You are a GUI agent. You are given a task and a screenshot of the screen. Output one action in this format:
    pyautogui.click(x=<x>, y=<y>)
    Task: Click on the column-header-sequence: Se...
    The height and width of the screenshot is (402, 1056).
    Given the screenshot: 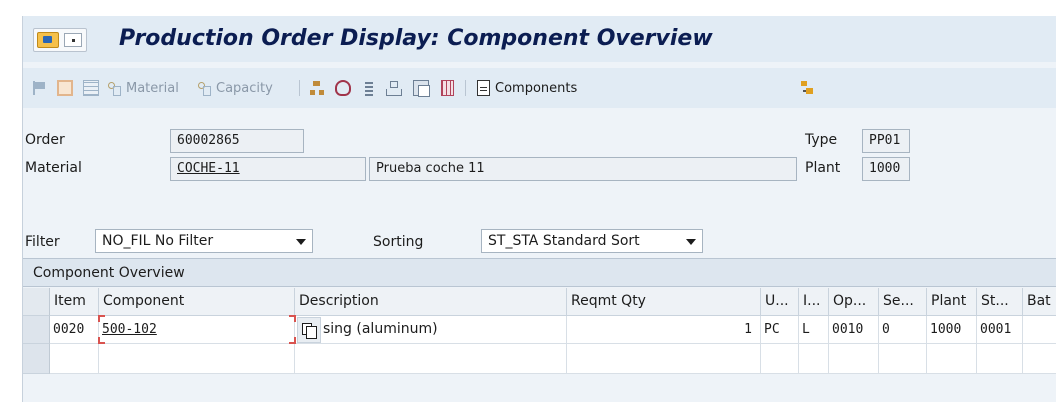 What is the action you would take?
    pyautogui.click(x=903, y=302)
    